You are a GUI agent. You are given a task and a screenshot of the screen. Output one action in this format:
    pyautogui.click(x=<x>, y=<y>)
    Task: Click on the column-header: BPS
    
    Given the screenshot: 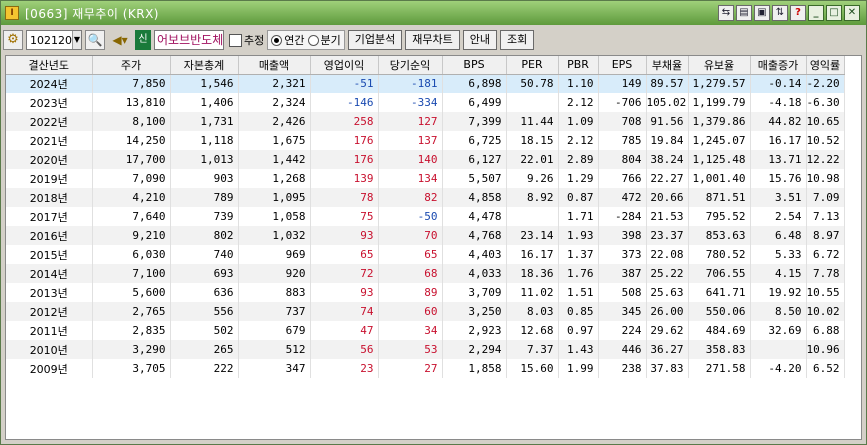 What is the action you would take?
    pyautogui.click(x=474, y=65)
    